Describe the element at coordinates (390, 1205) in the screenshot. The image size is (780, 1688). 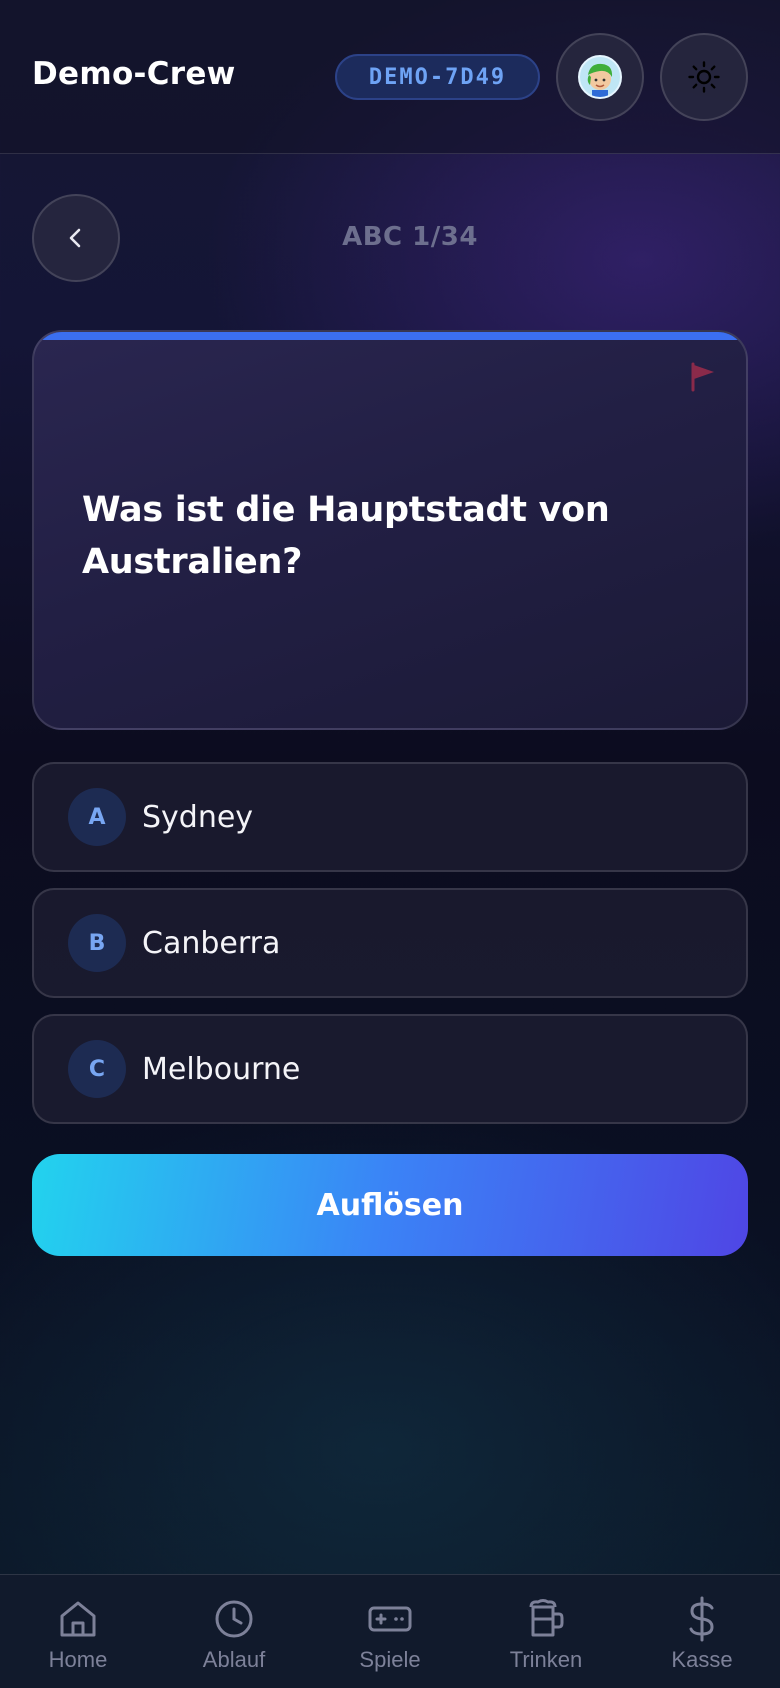
I see `reveal-button: Auflösen` at that location.